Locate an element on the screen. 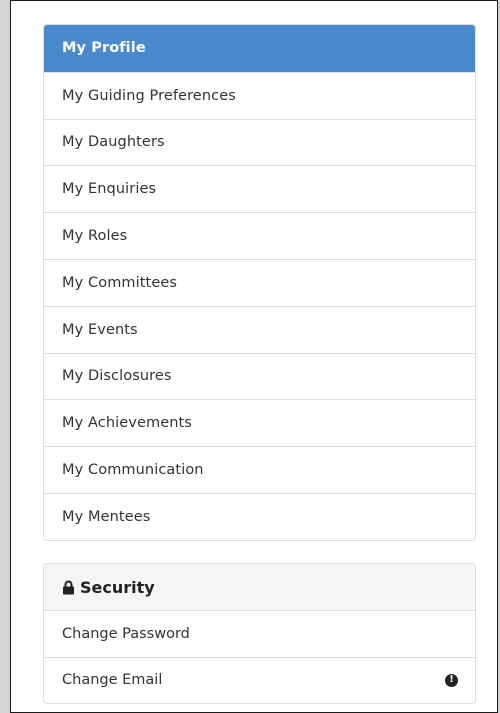 The image size is (500, 713). menu-item-label: My Roles is located at coordinates (95, 236).